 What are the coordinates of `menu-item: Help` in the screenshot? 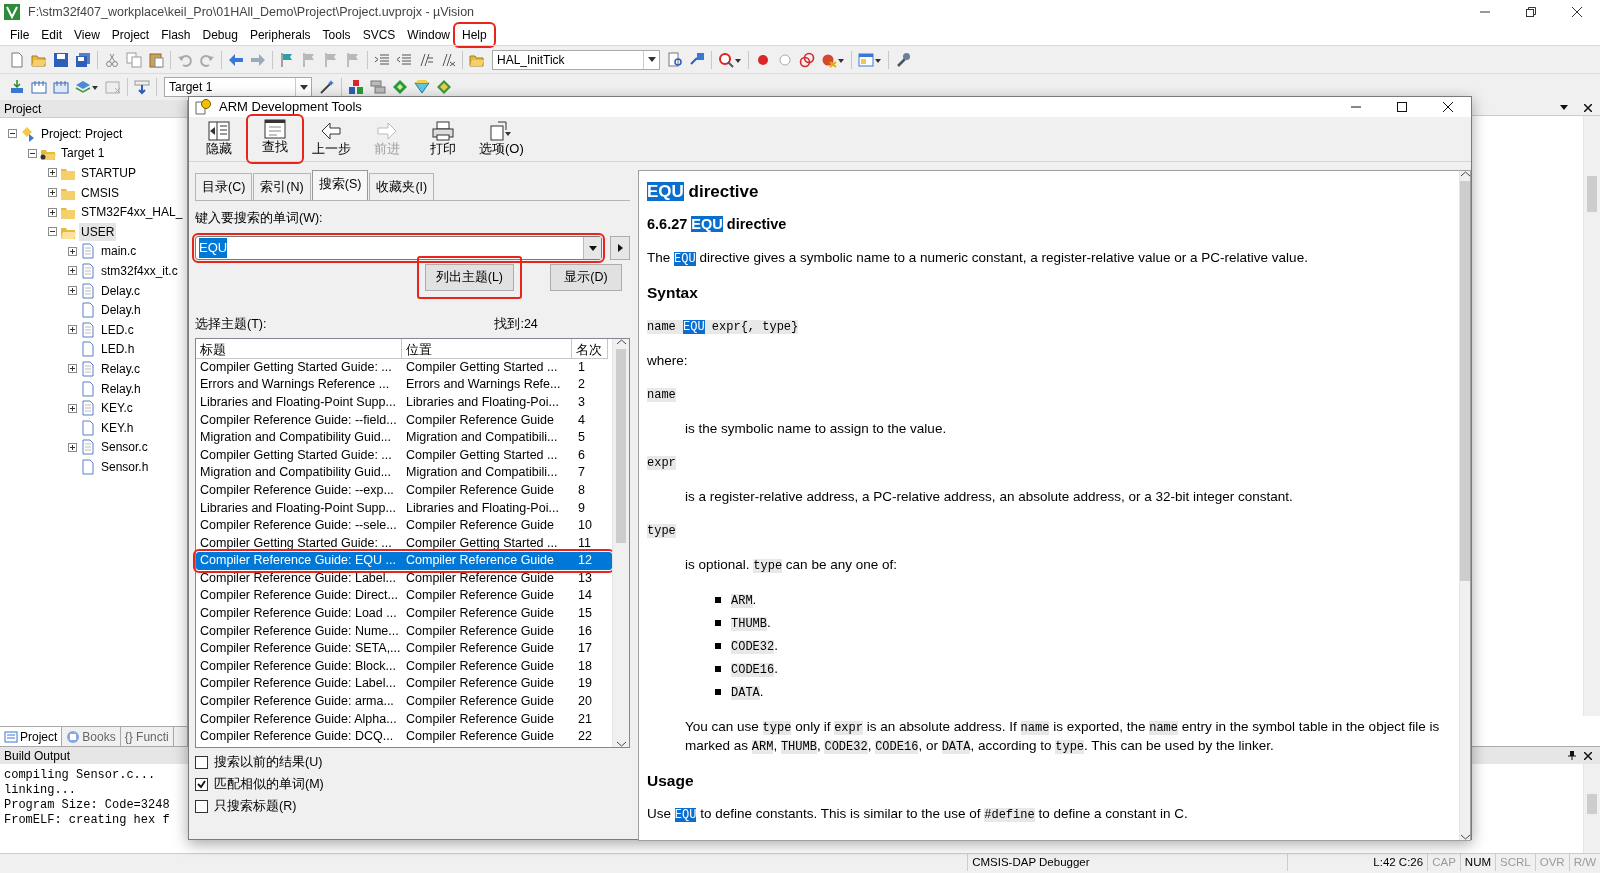 It's located at (474, 34).